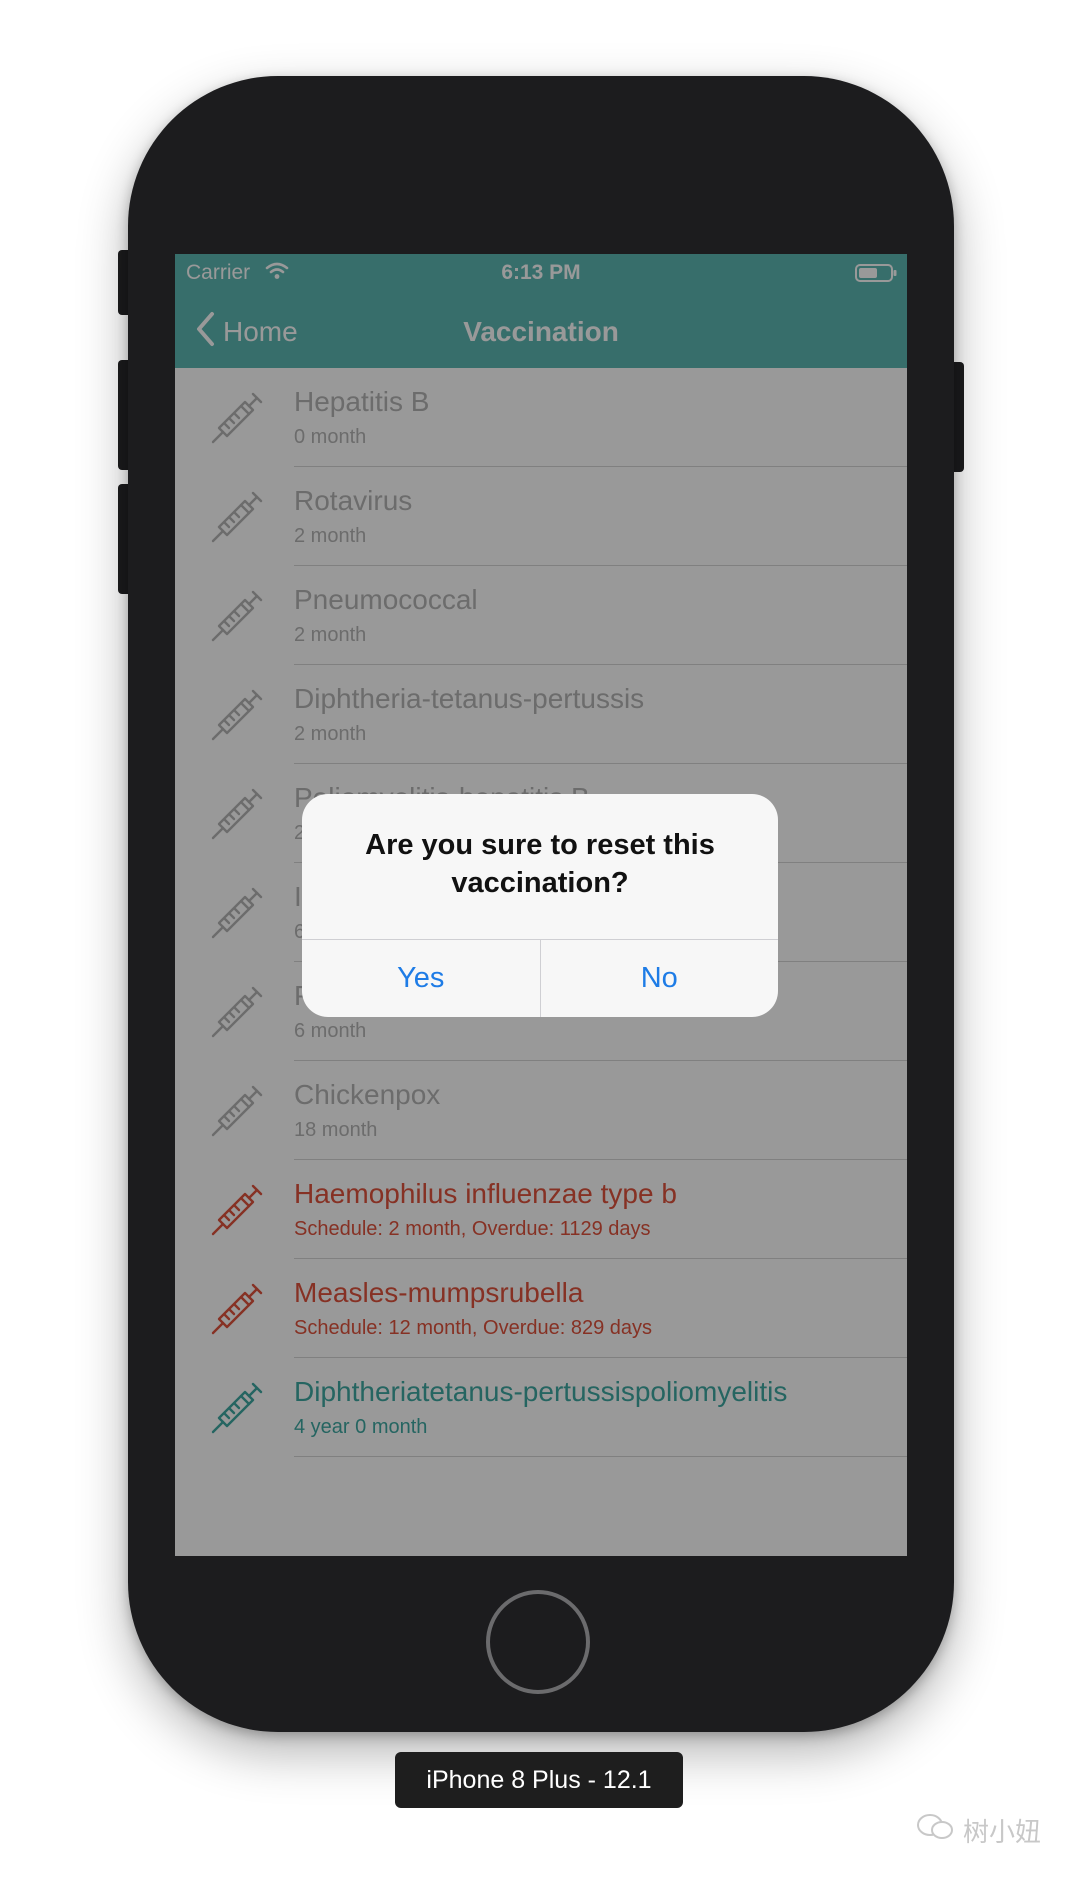  Describe the element at coordinates (421, 978) in the screenshot. I see `yes-button: Yes` at that location.